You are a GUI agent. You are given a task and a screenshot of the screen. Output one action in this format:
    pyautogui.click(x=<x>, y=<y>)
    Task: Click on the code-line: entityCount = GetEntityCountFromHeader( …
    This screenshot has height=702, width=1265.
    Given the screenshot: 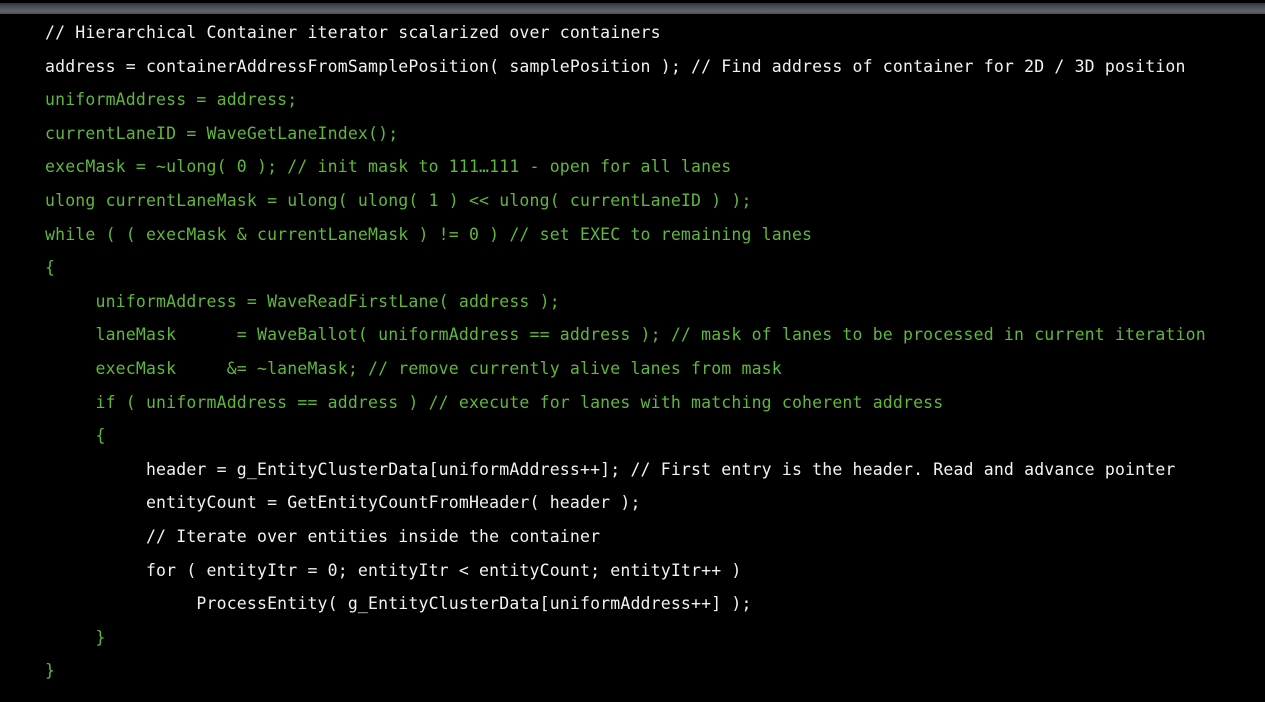 What is the action you would take?
    pyautogui.click(x=343, y=503)
    